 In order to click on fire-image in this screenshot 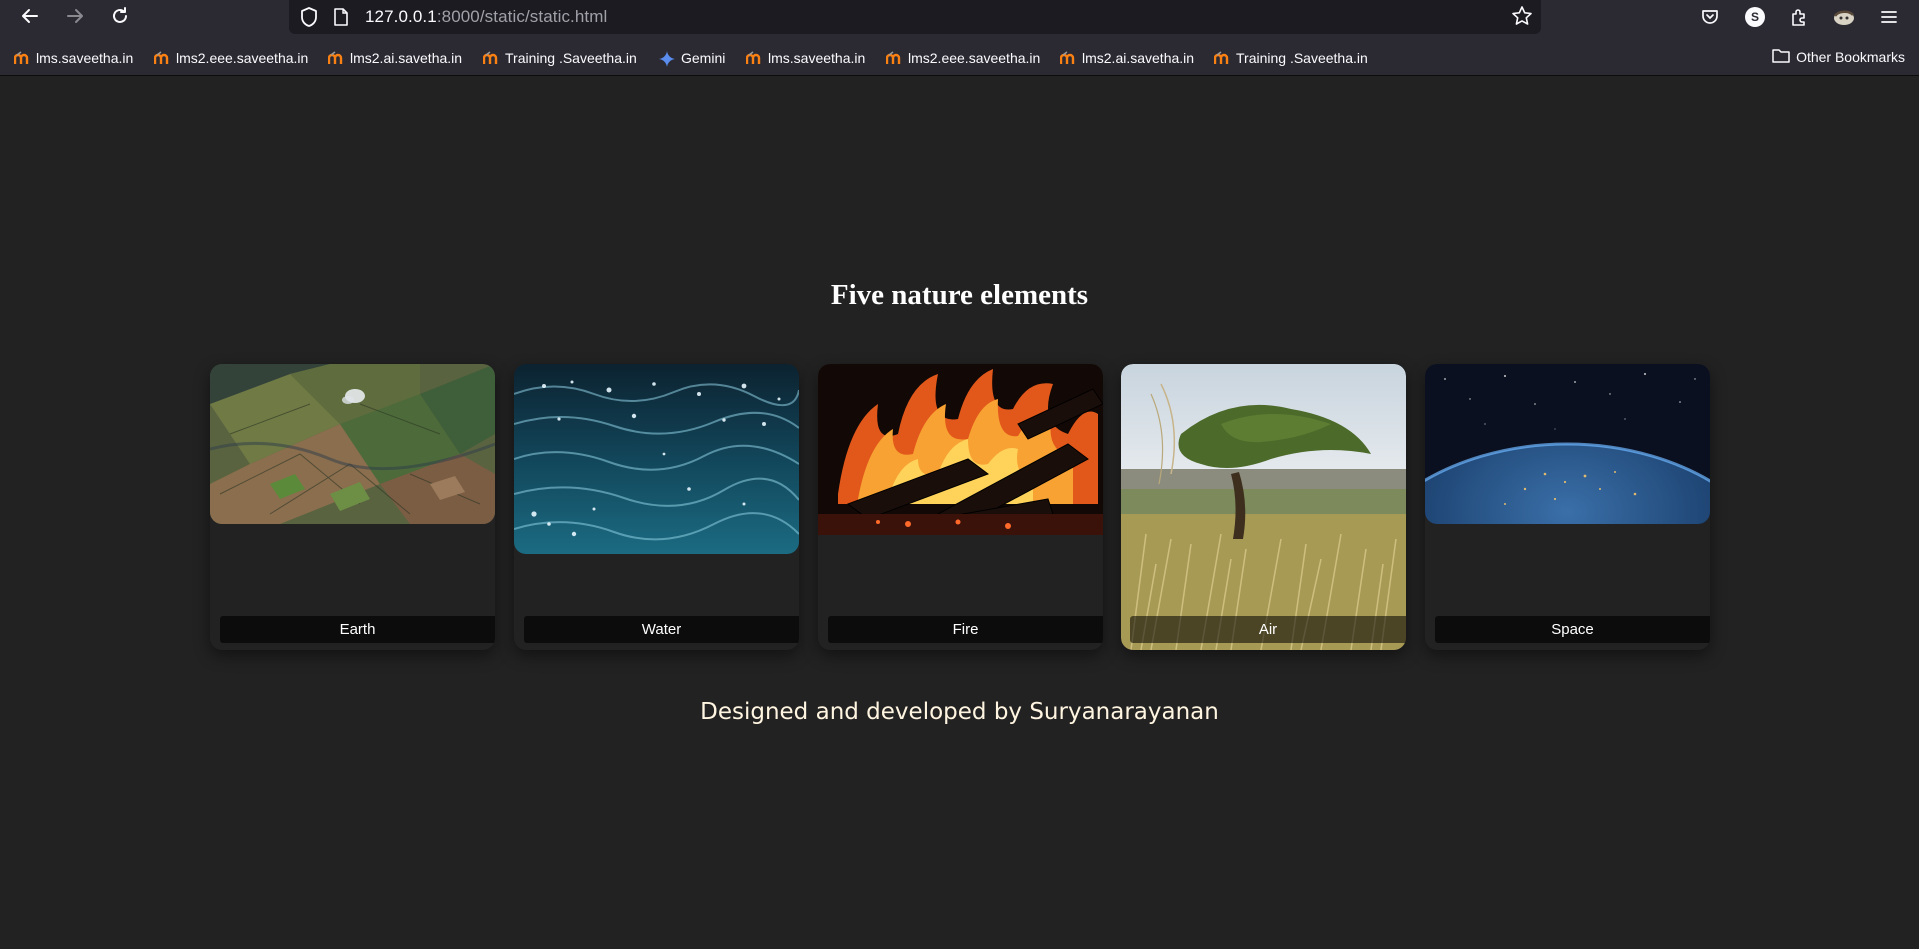, I will do `click(960, 449)`.